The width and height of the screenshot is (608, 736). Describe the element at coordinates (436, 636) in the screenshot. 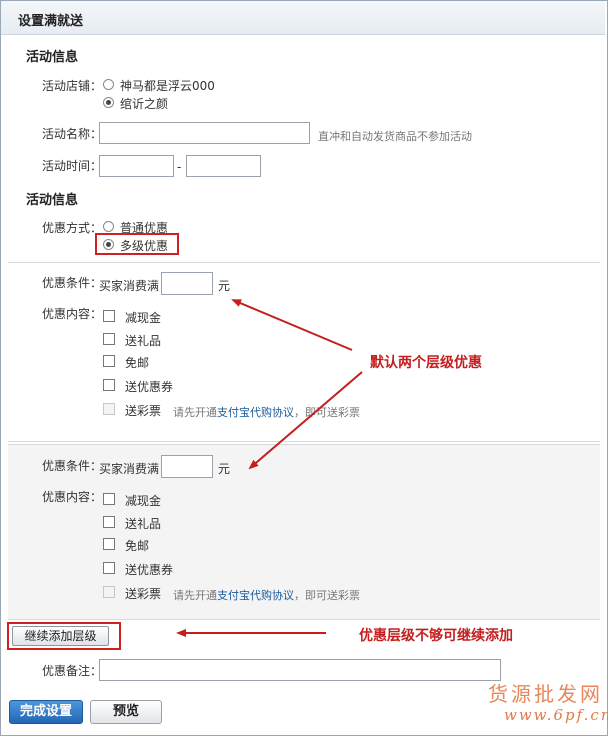

I see `annotation-add-more: 优惠层级不够可继续添加` at that location.